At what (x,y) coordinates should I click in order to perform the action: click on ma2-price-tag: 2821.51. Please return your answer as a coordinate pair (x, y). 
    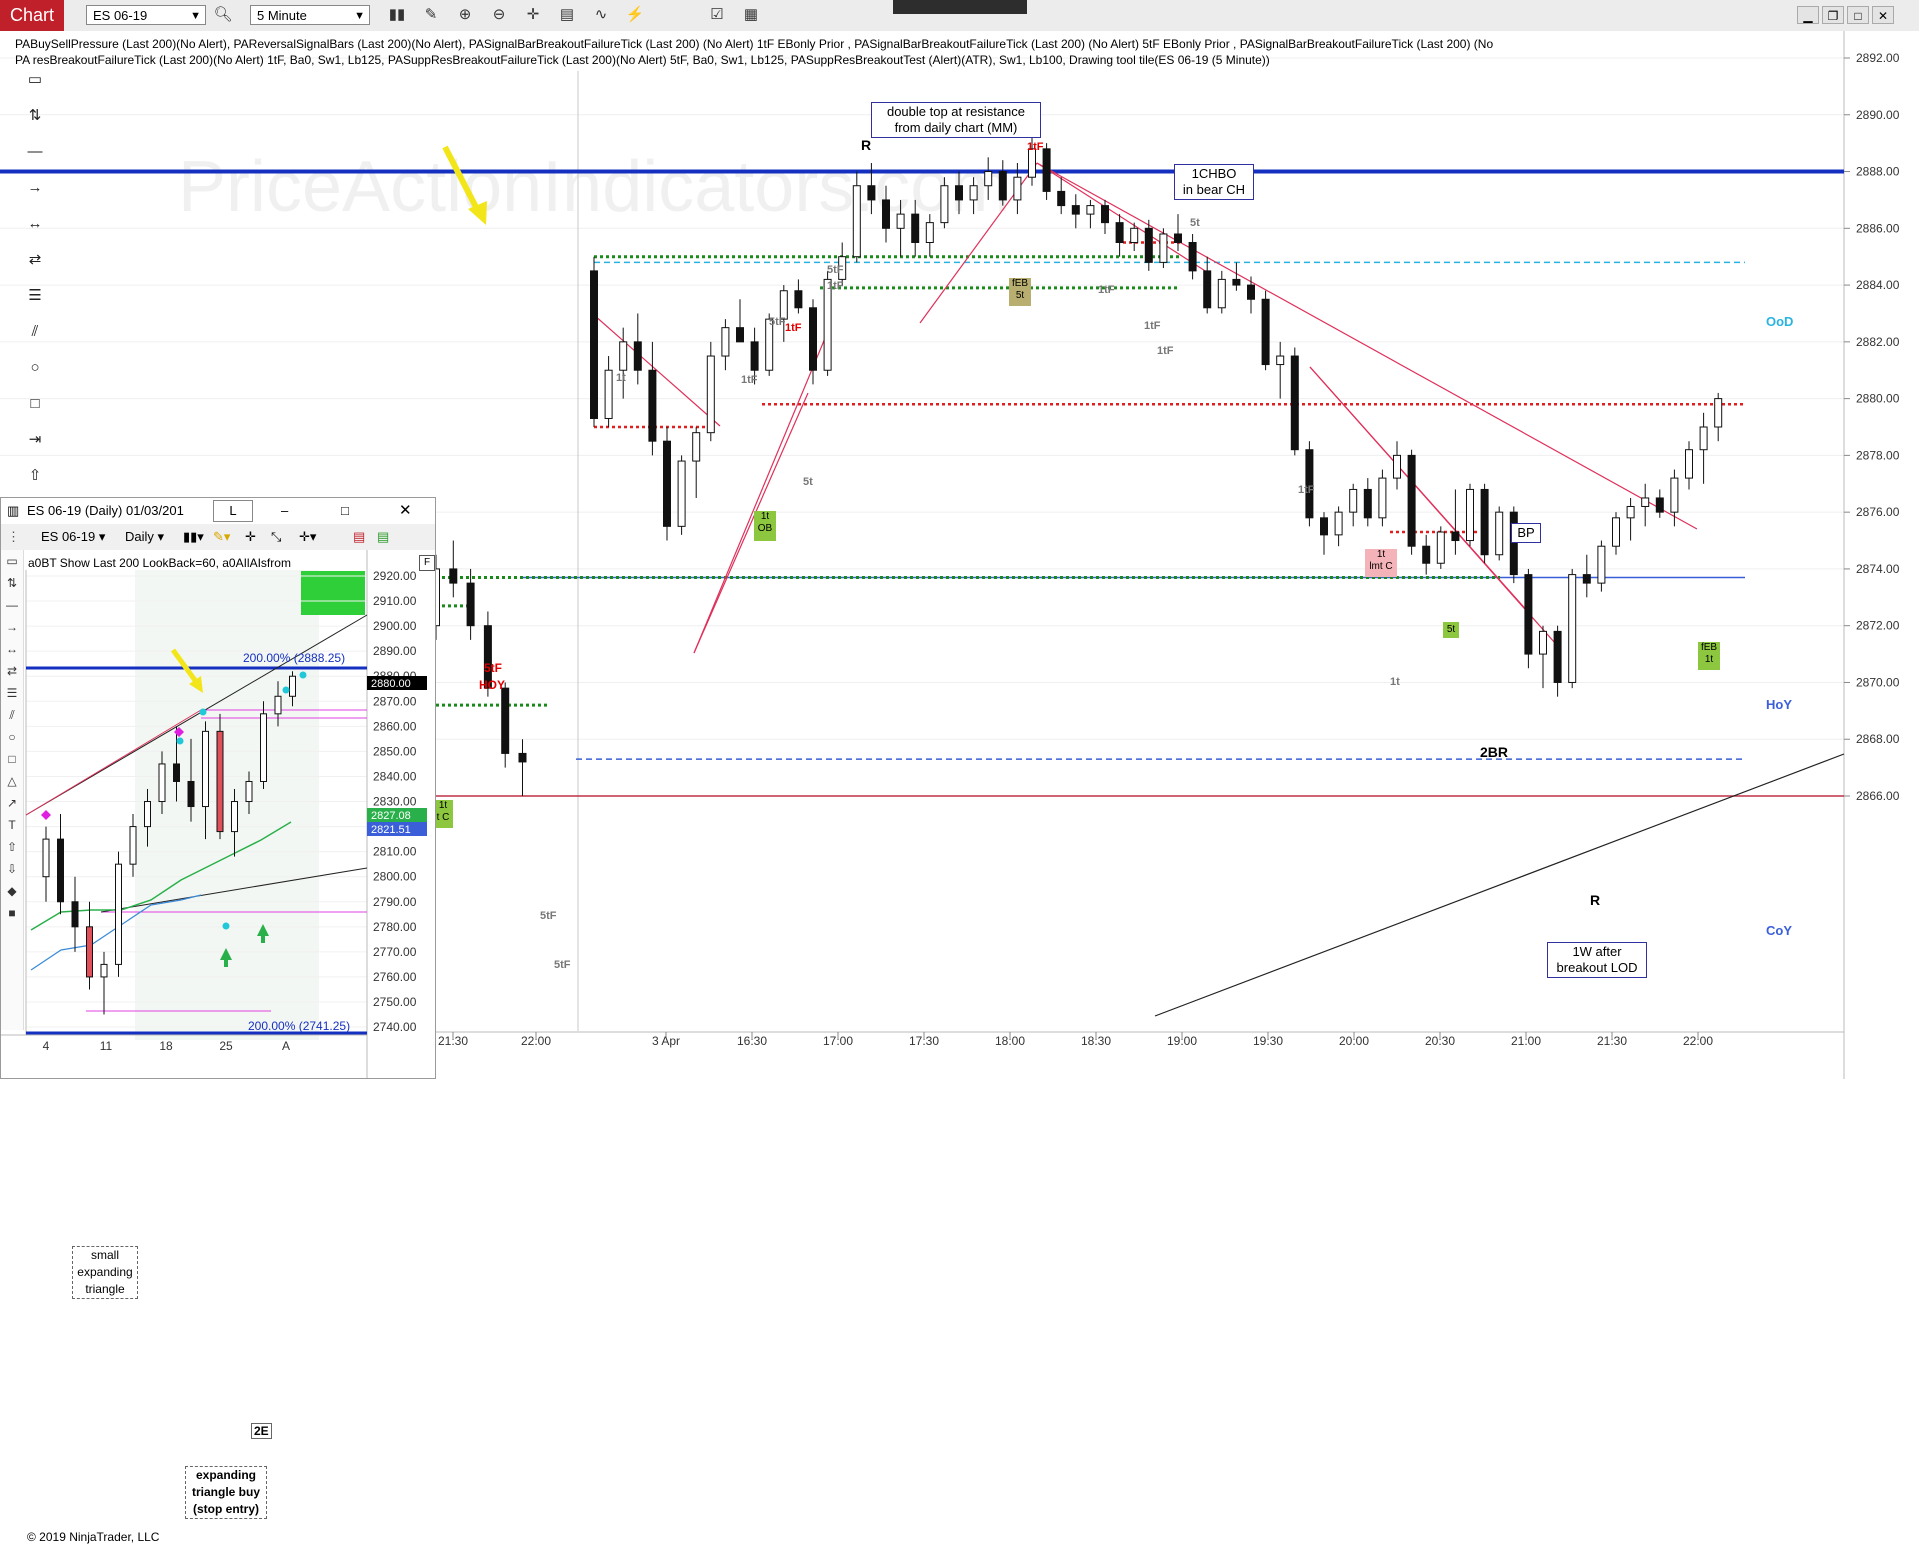
    Looking at the image, I should click on (391, 830).